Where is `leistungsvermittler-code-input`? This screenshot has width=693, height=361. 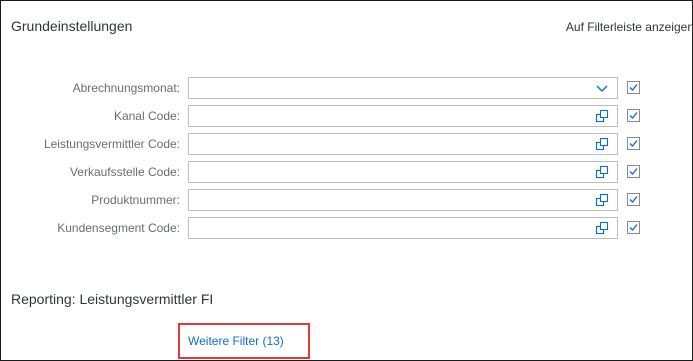 leistungsvermittler-code-input is located at coordinates (403, 144).